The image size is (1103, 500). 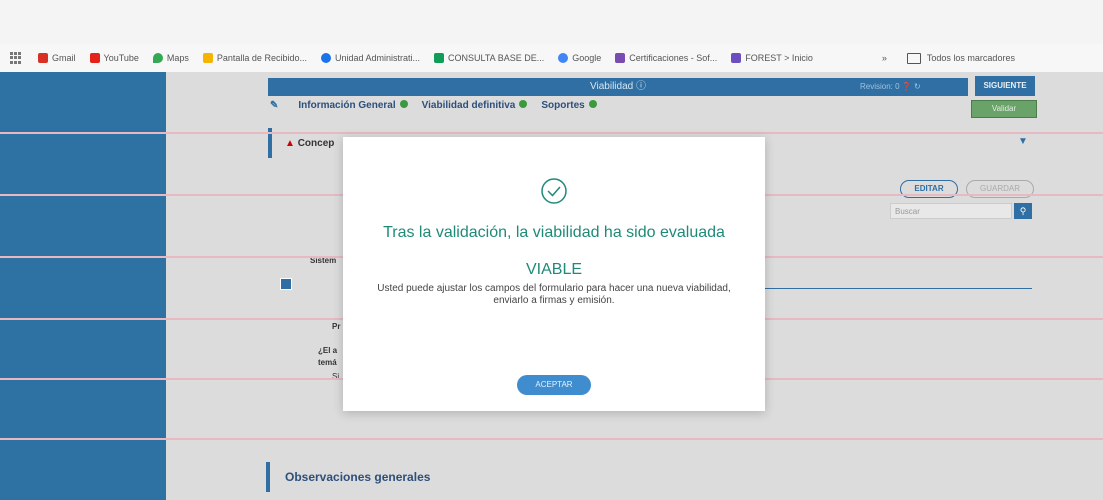 What do you see at coordinates (114, 58) in the screenshot?
I see `bookmark-youtube: YouTube` at bounding box center [114, 58].